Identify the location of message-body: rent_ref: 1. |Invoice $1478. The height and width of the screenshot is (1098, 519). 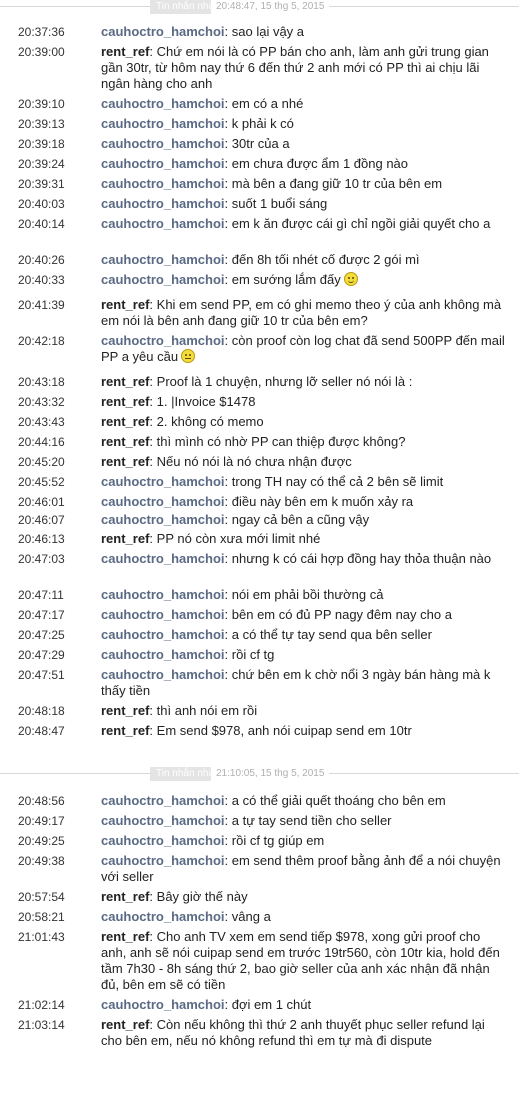
(303, 402).